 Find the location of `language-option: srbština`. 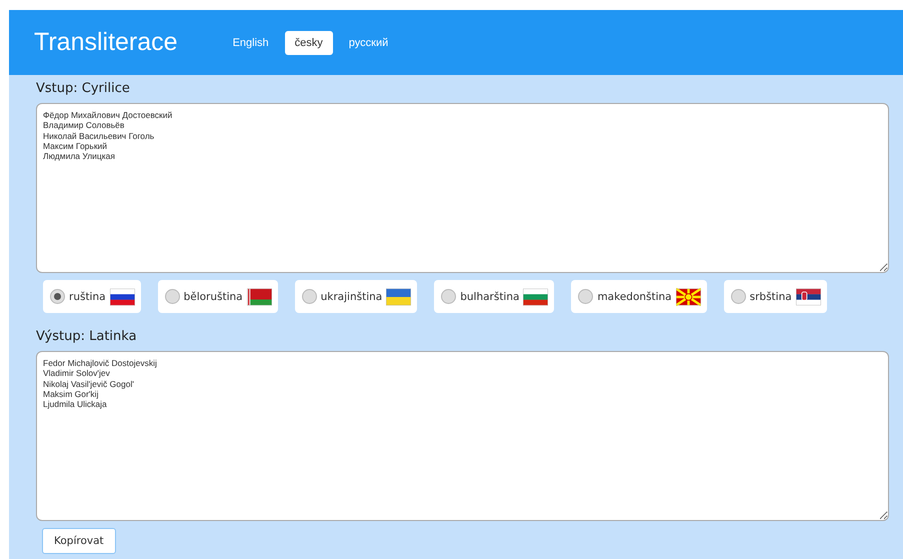

language-option: srbština is located at coordinates (775, 296).